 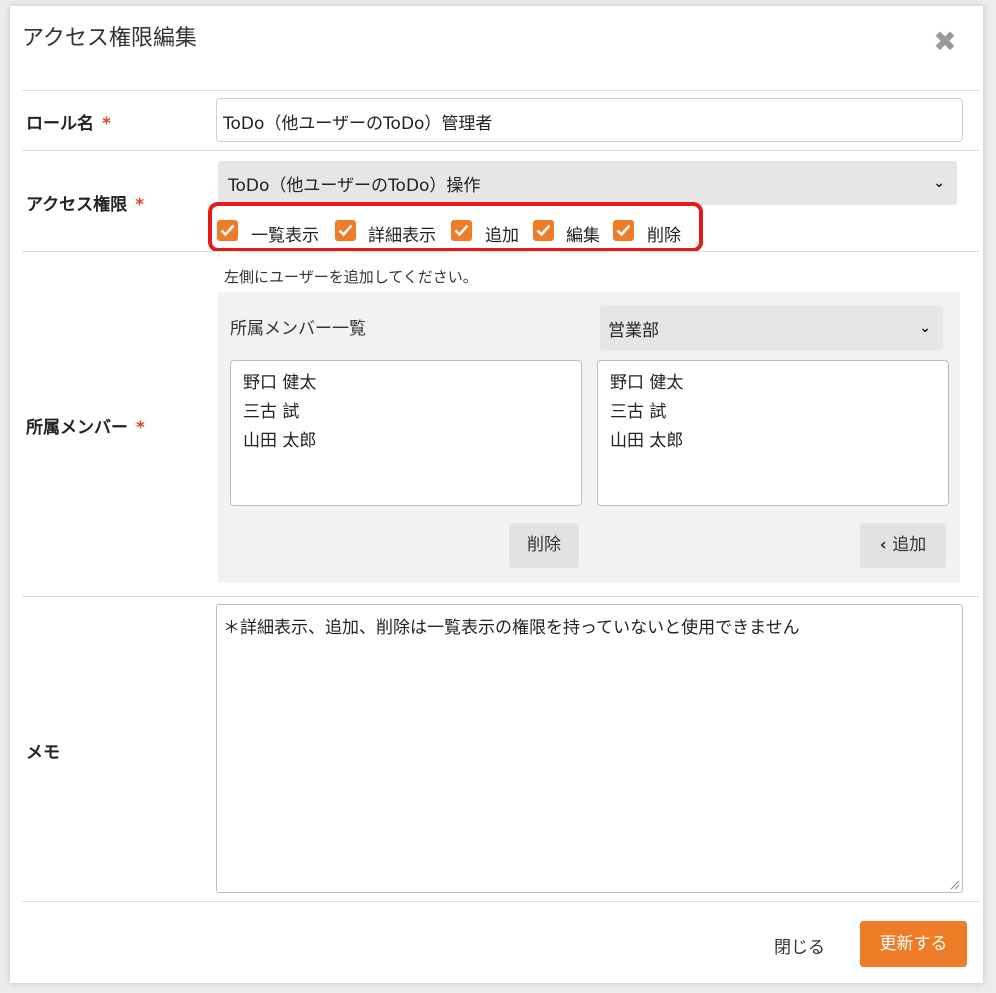 I want to click on add-member-button: ‹ 追加, so click(x=903, y=545).